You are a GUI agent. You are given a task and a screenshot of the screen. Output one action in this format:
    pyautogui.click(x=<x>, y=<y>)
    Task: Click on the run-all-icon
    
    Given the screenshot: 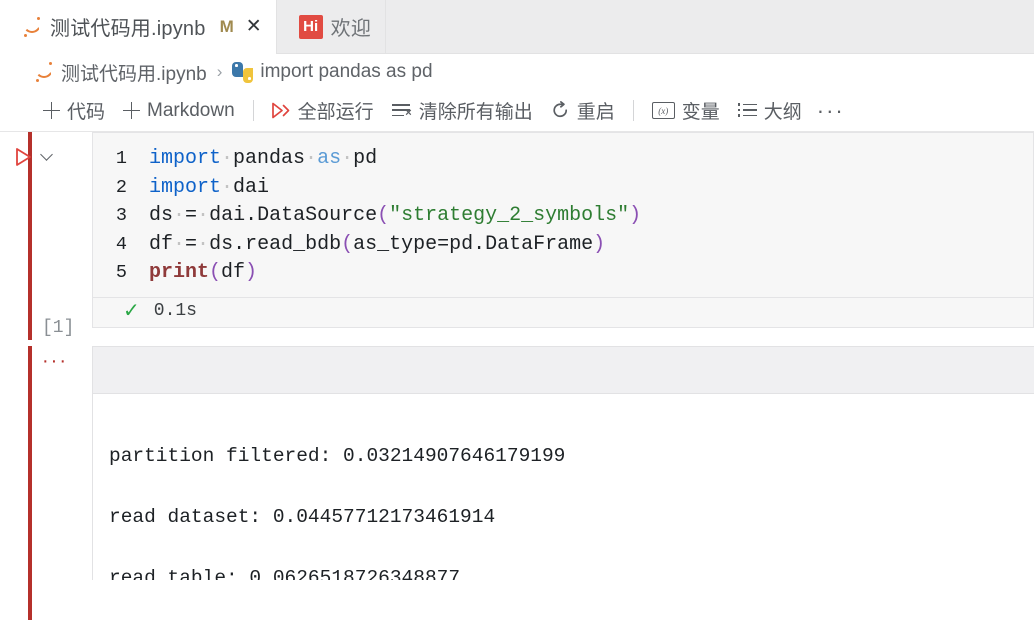 What is the action you would take?
    pyautogui.click(x=281, y=110)
    